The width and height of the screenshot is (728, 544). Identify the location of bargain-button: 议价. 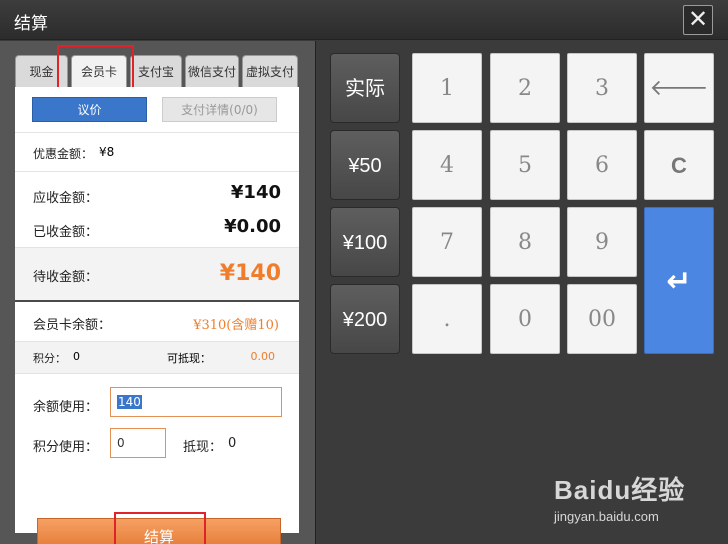
(89, 109).